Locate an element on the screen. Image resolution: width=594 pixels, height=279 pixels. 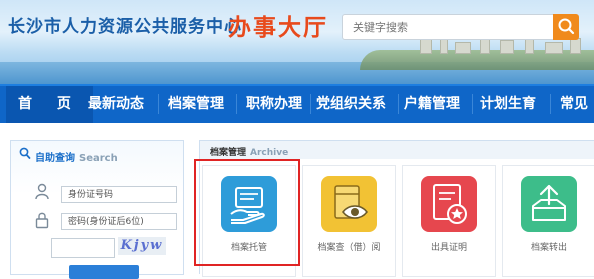
nav-item-news: 最新动态 is located at coordinates (116, 104).